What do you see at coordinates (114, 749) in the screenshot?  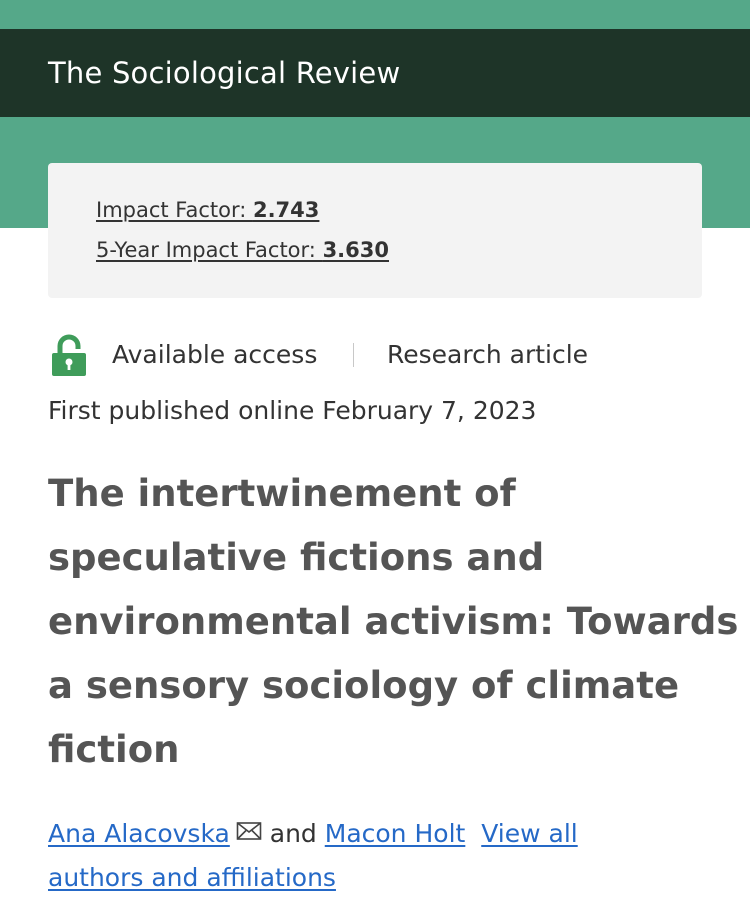 I see `article-title-line: fiction` at bounding box center [114, 749].